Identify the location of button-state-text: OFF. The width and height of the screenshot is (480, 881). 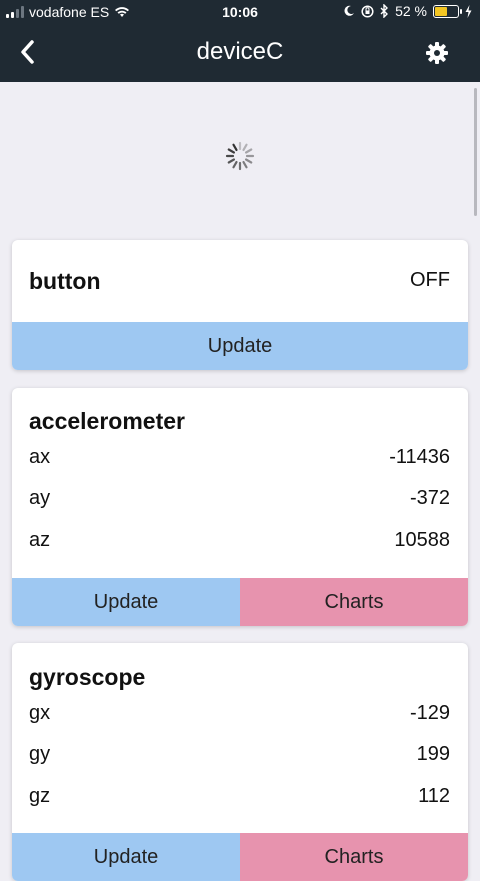
(430, 280).